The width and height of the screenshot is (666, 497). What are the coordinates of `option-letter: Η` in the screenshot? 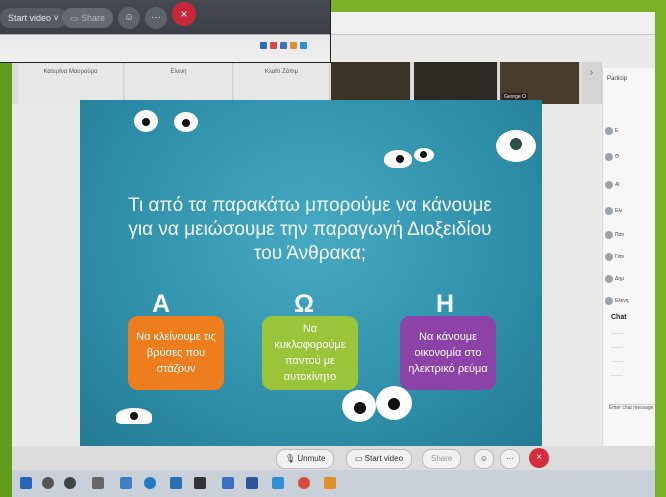 It's located at (445, 304).